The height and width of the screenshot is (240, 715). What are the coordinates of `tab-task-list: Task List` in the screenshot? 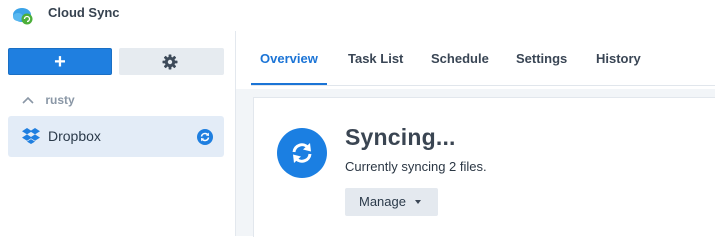 It's located at (375, 58).